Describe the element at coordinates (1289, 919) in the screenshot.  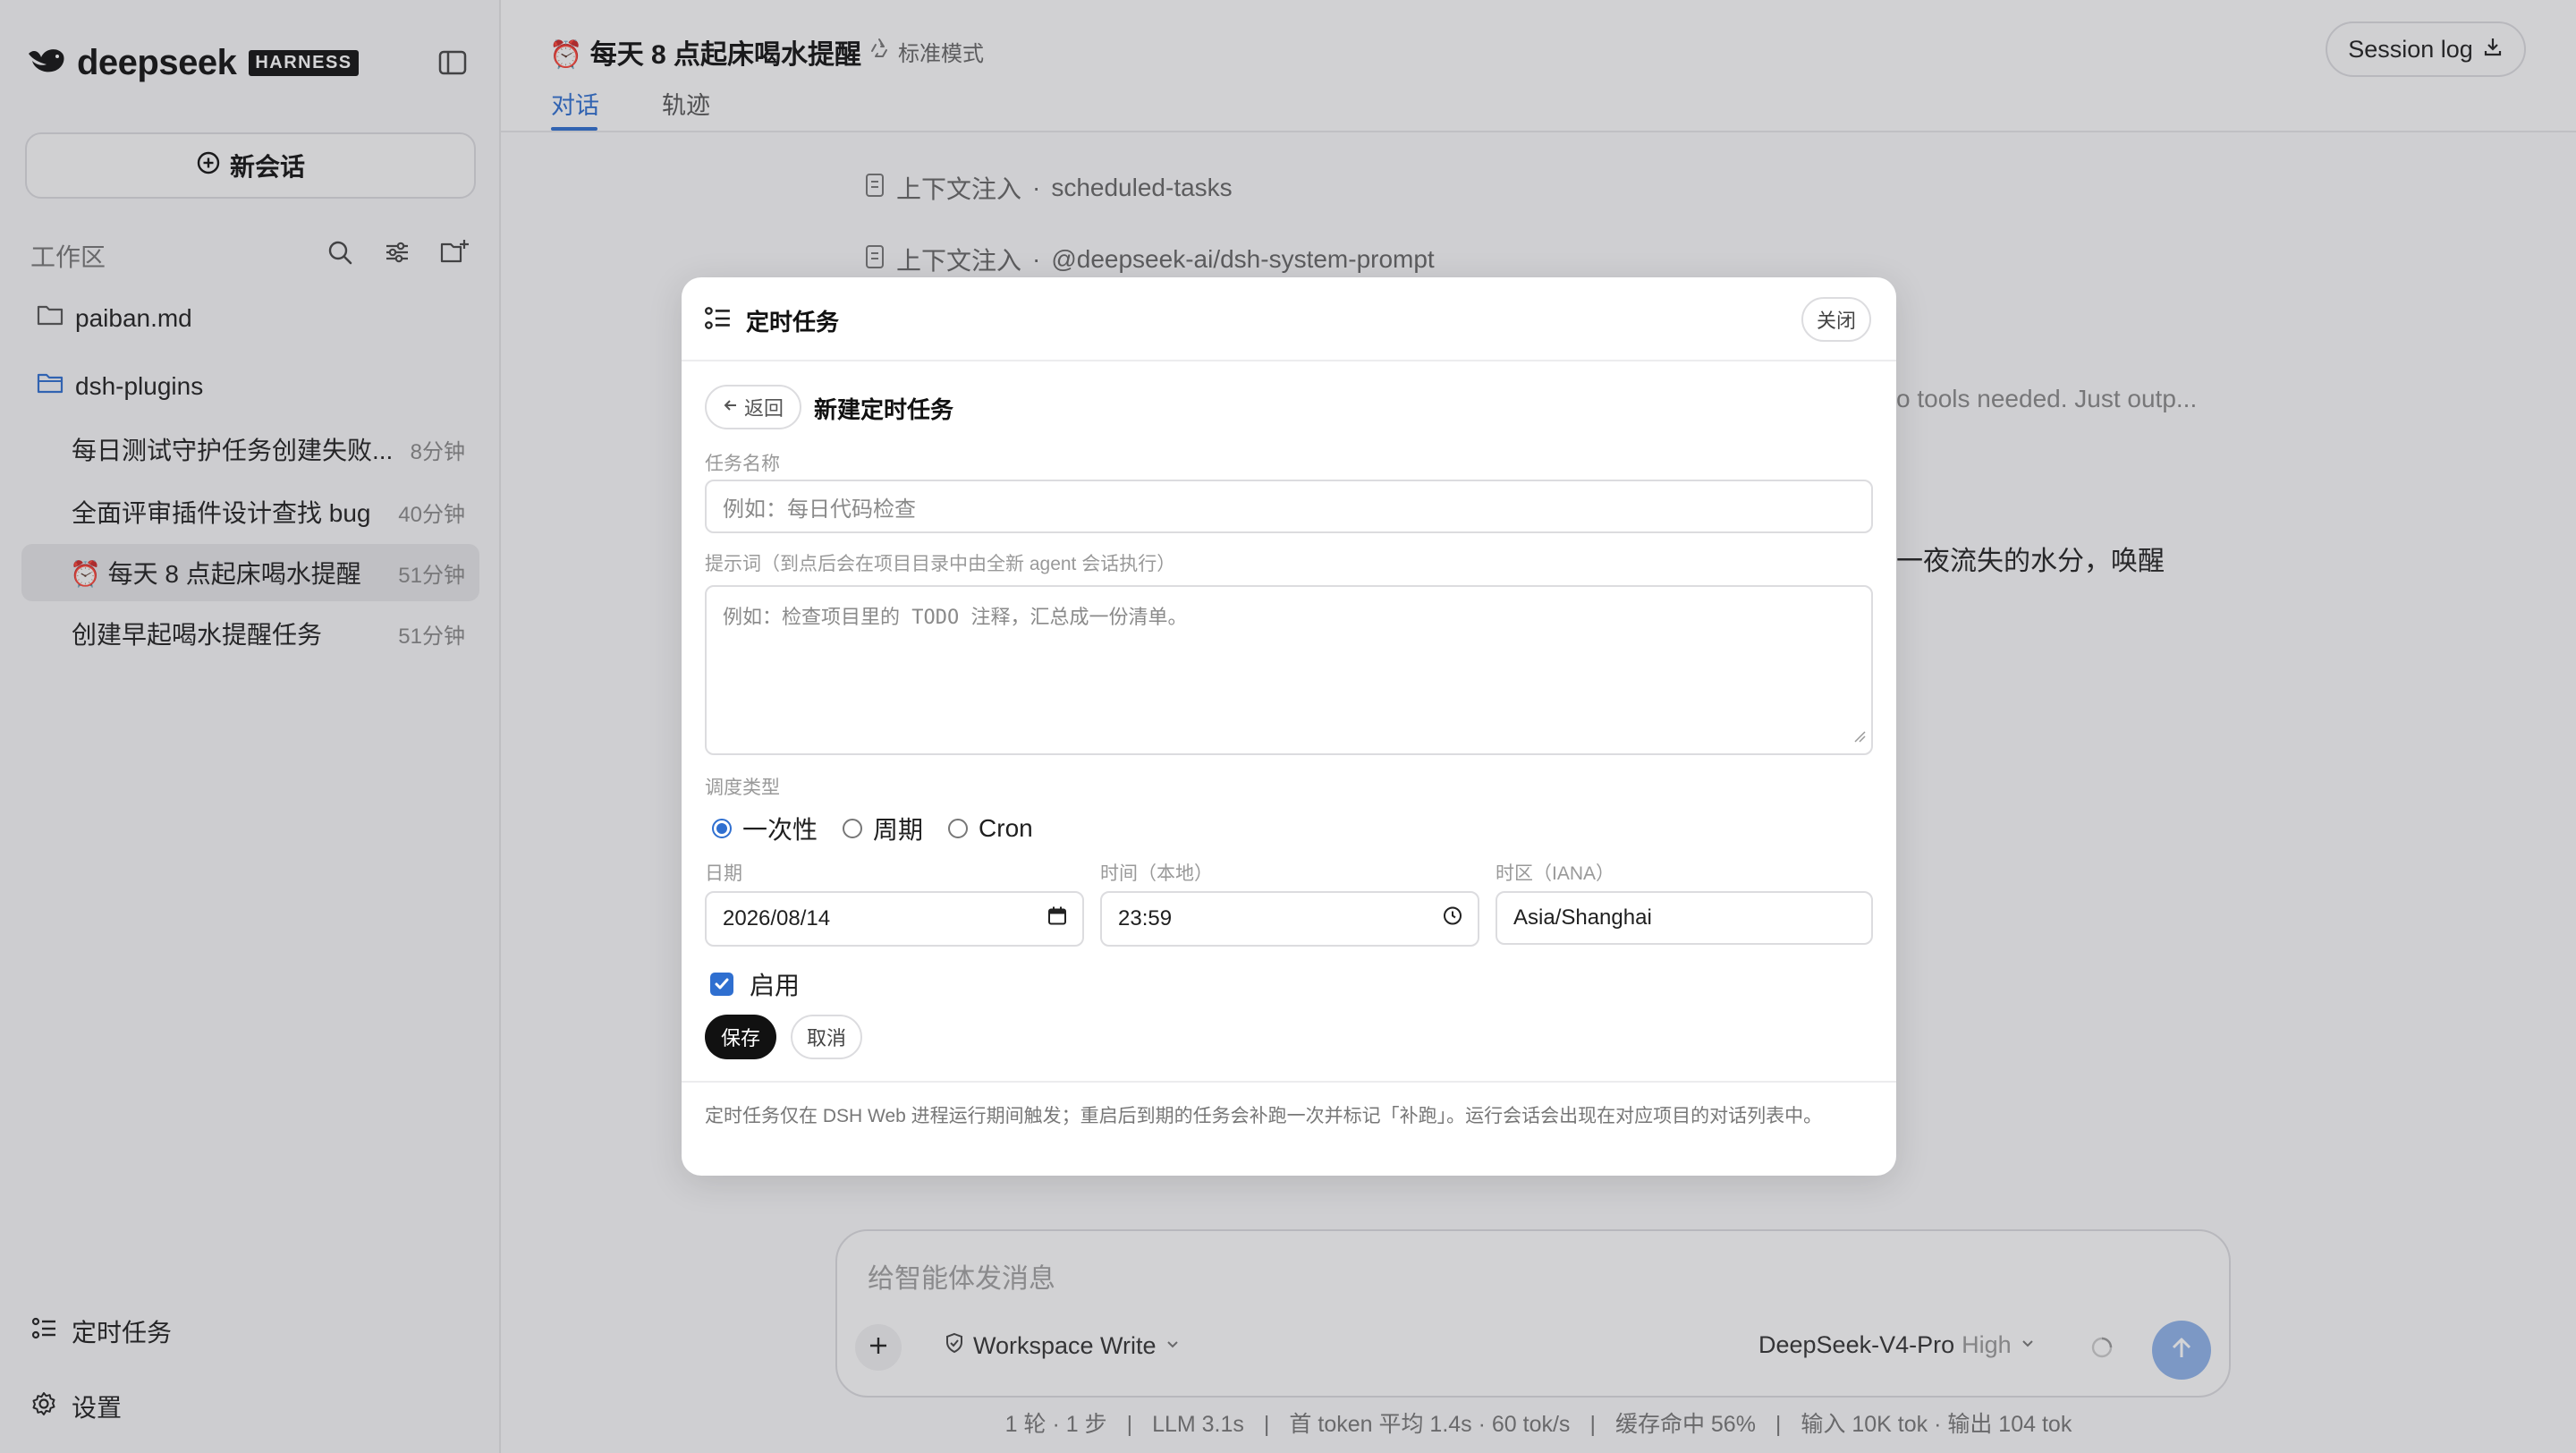
I see `time-input: 23:59` at that location.